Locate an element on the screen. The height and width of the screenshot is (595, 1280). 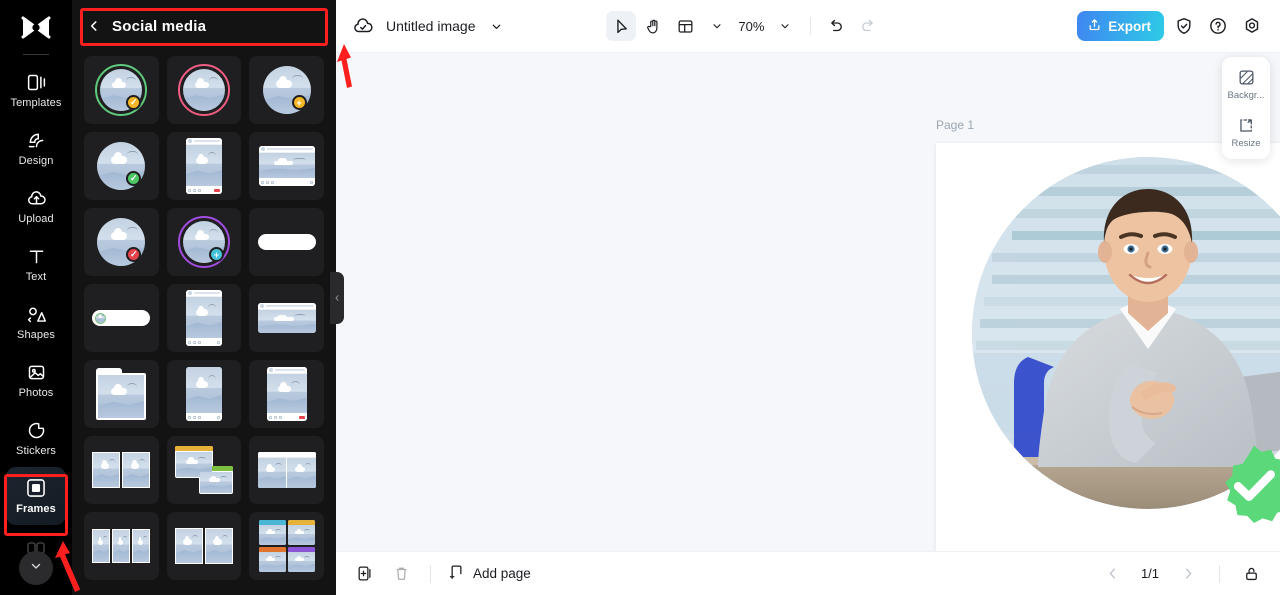
gear-icon is located at coordinates (1252, 26).